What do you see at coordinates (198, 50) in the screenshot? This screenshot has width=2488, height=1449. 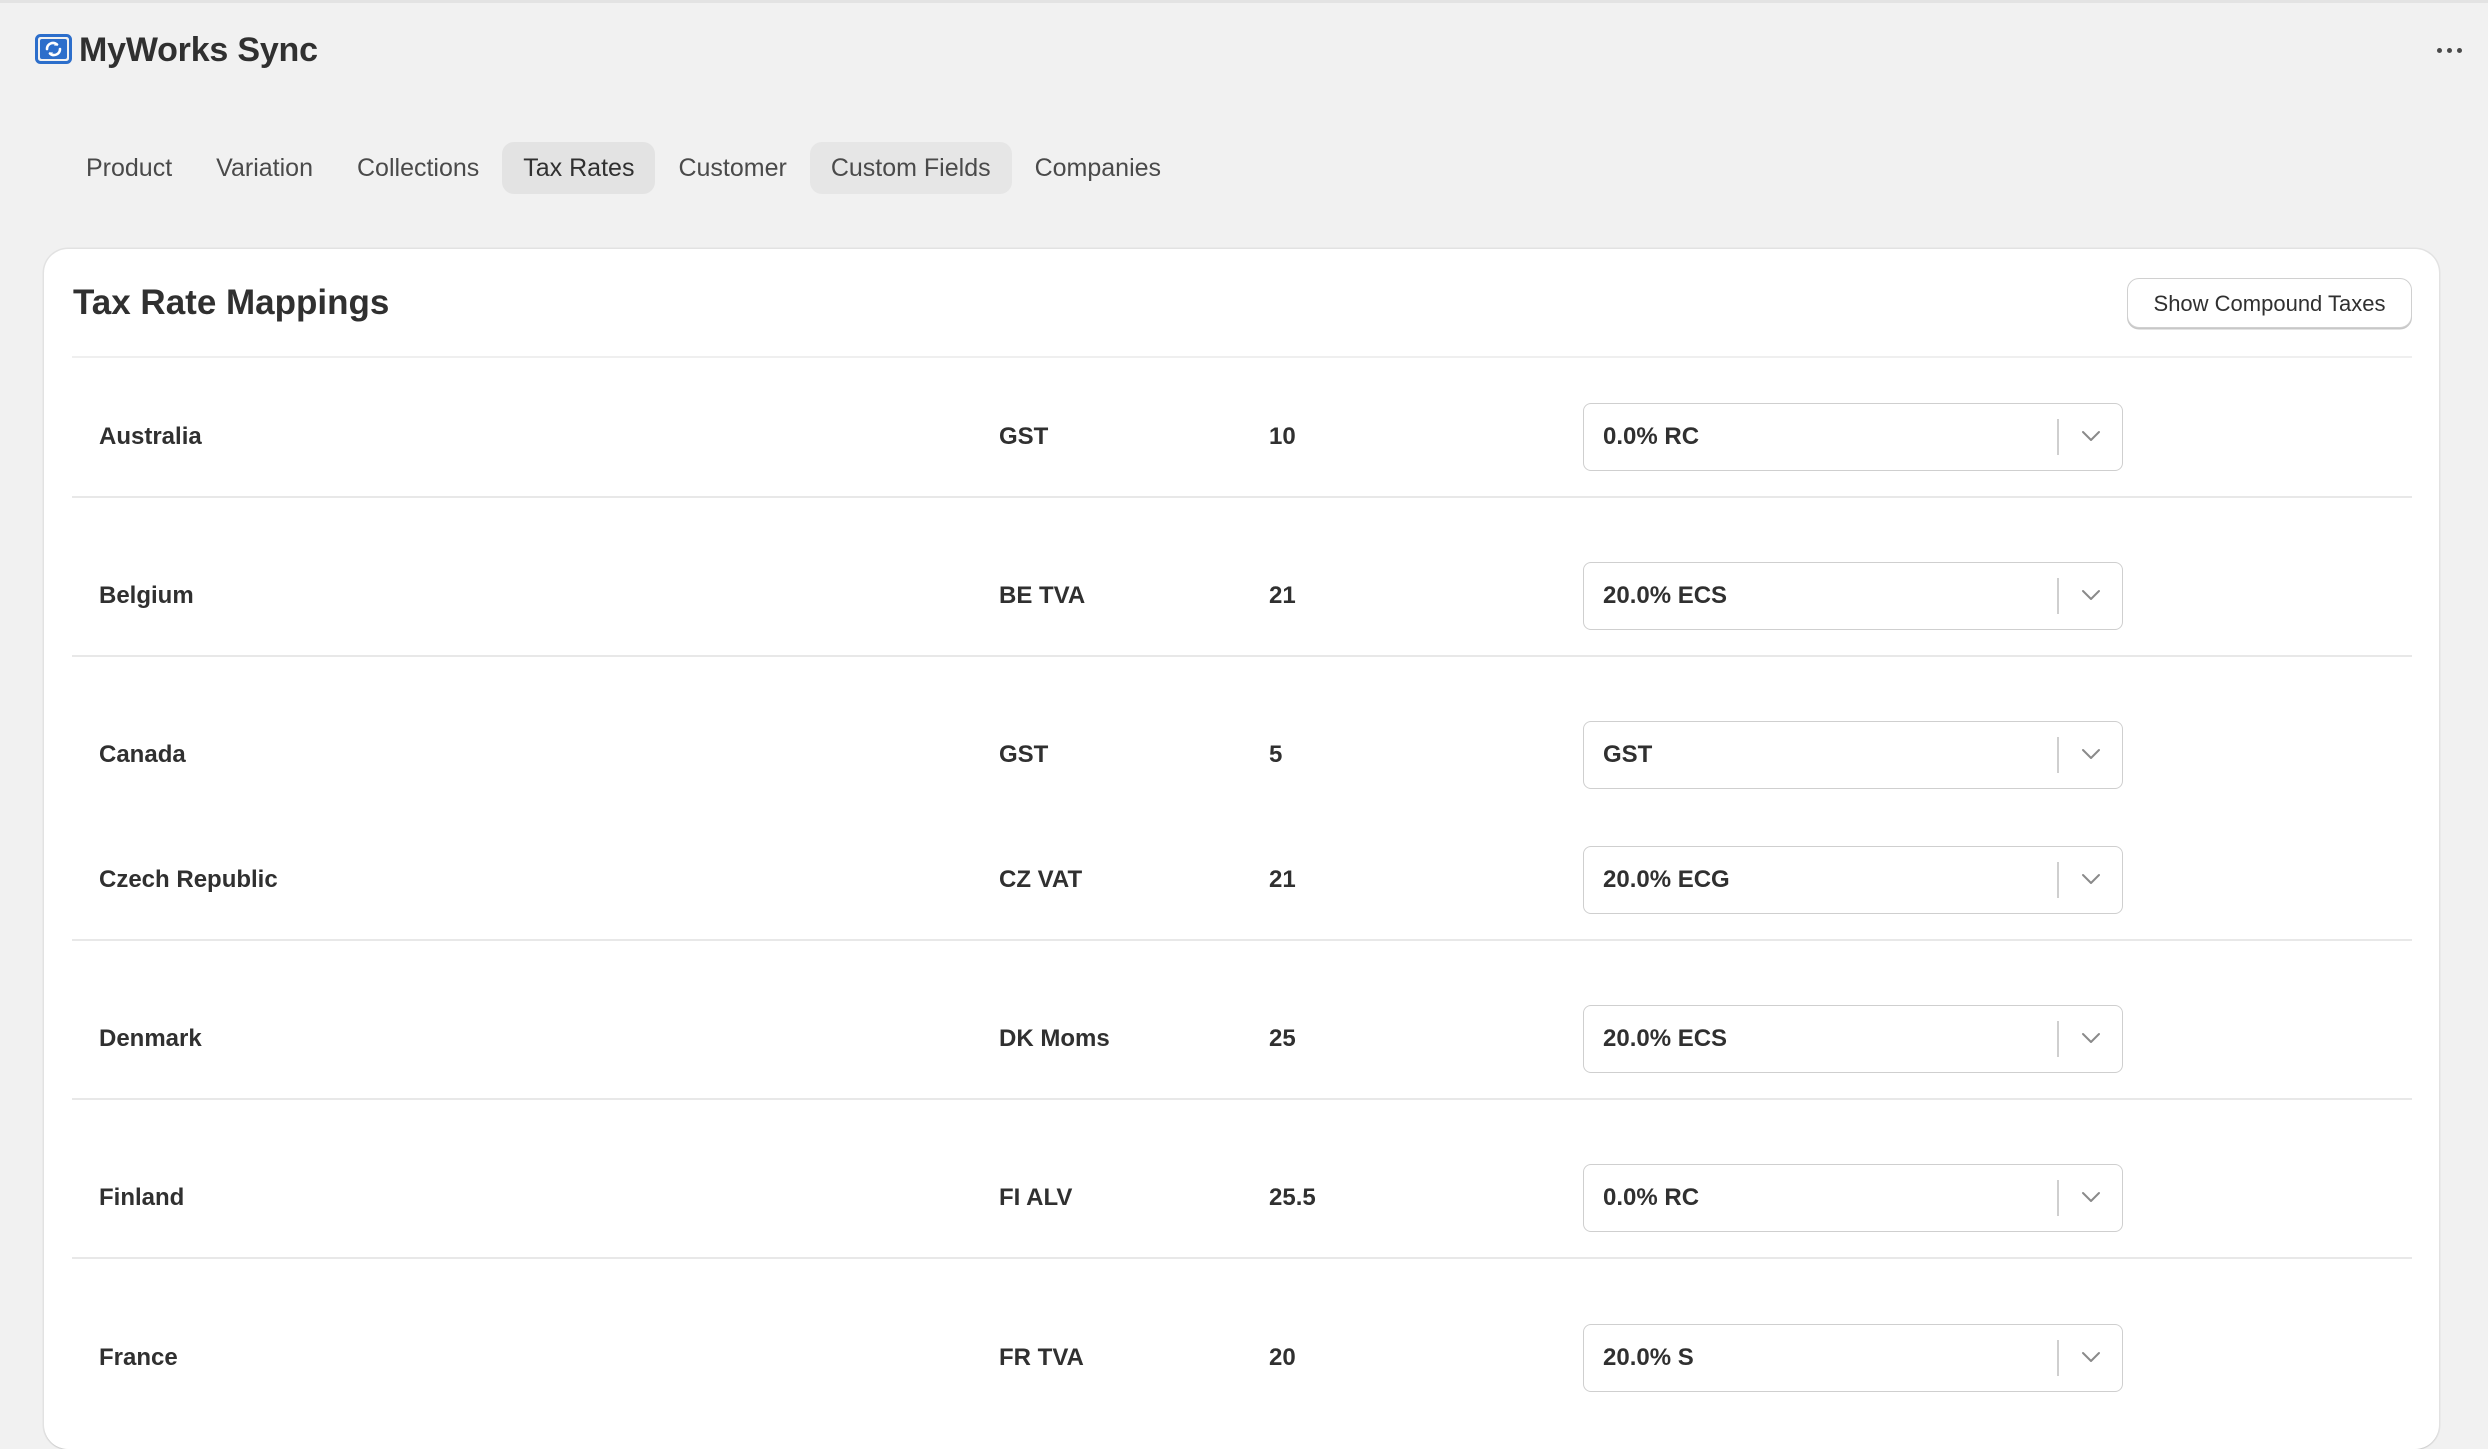 I see `app-title: MyWorks Sync` at bounding box center [198, 50].